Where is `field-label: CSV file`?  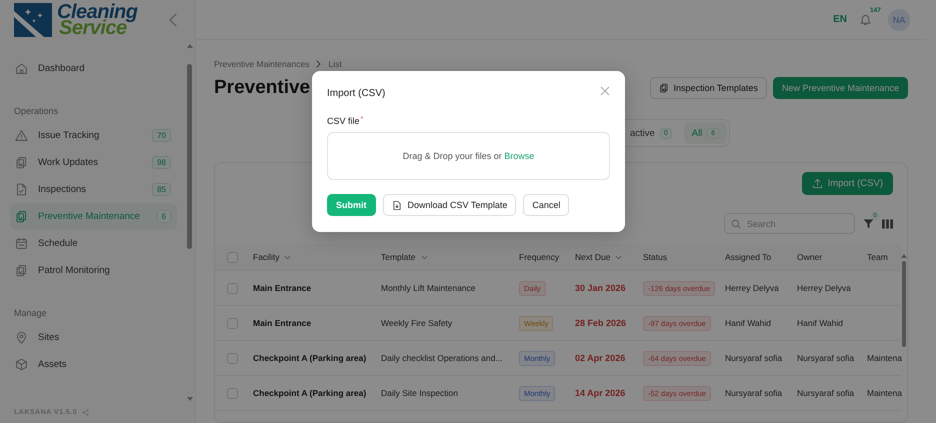
field-label: CSV file is located at coordinates (343, 121).